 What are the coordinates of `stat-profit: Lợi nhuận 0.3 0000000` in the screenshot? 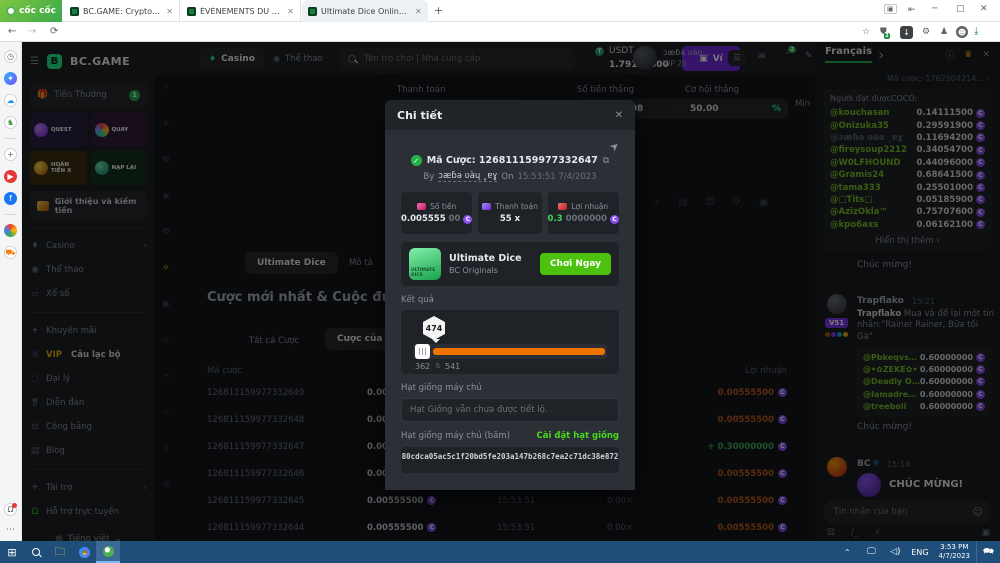 It's located at (583, 213).